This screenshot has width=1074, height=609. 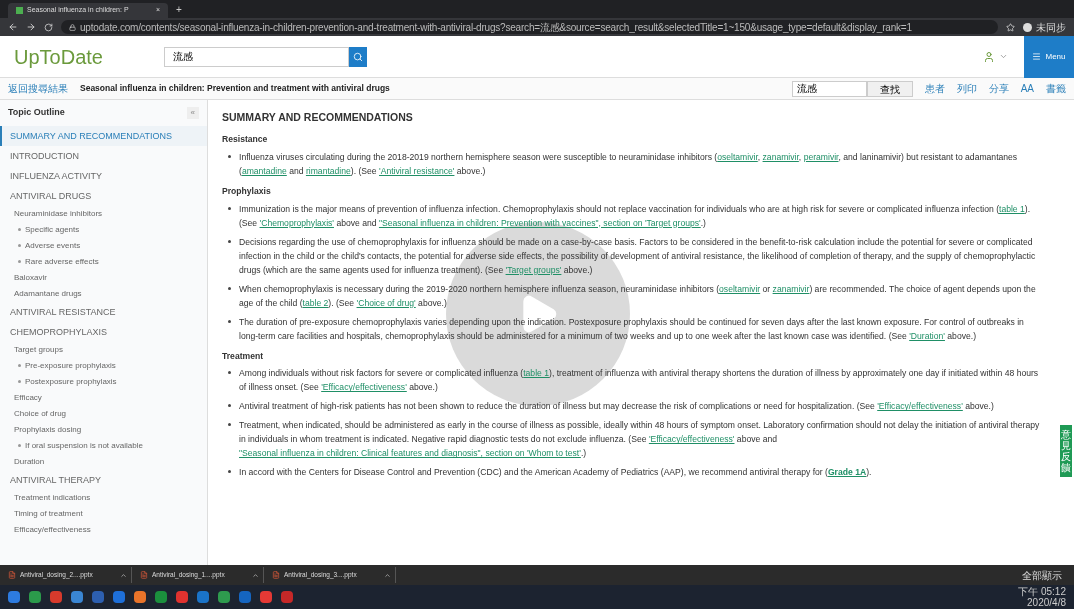 I want to click on menu-button: Menu, so click(x=1049, y=56).